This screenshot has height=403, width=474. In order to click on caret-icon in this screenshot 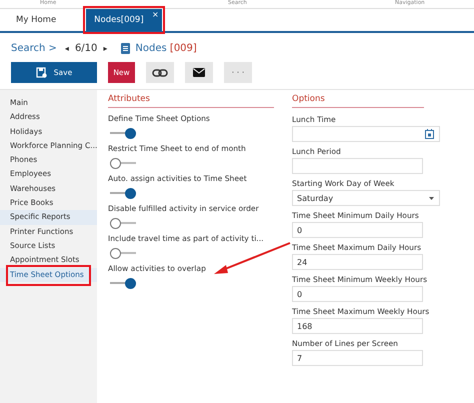, I will do `click(431, 198)`.